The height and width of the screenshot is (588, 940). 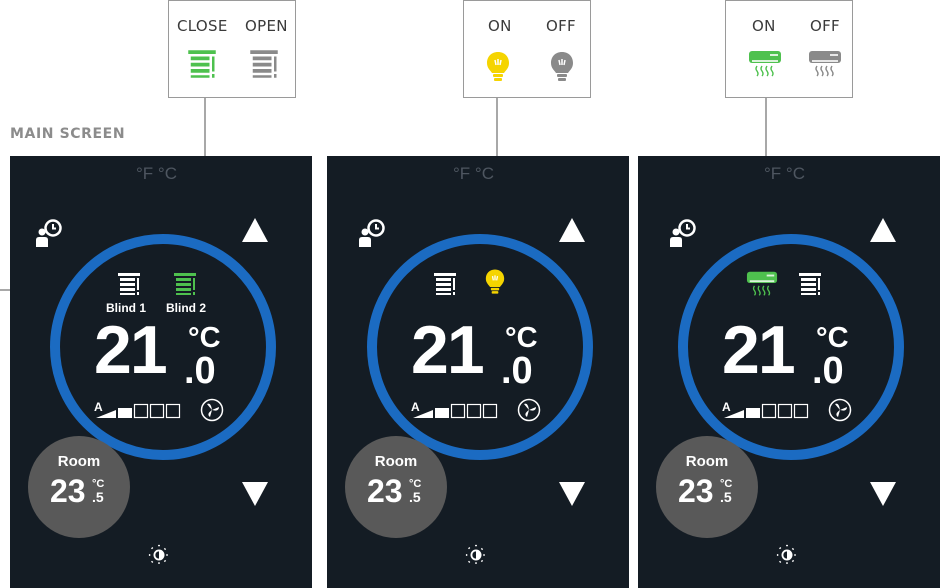 I want to click on light-icon, so click(x=495, y=282).